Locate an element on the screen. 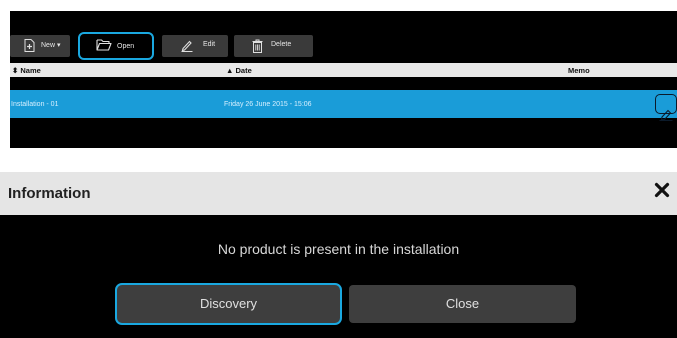  column-header-name: ⬍ Name is located at coordinates (26, 70).